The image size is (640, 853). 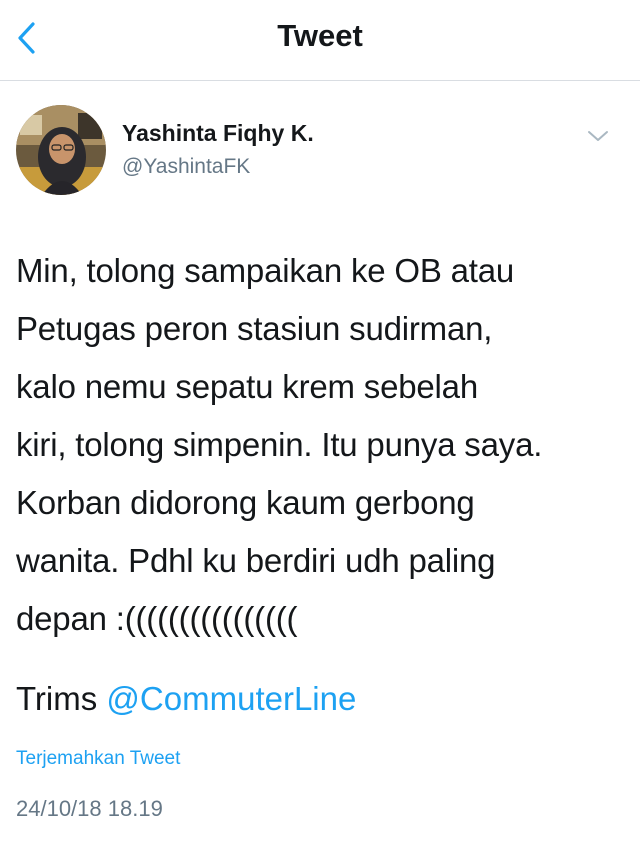 I want to click on trims-text: Trims, so click(x=61, y=698).